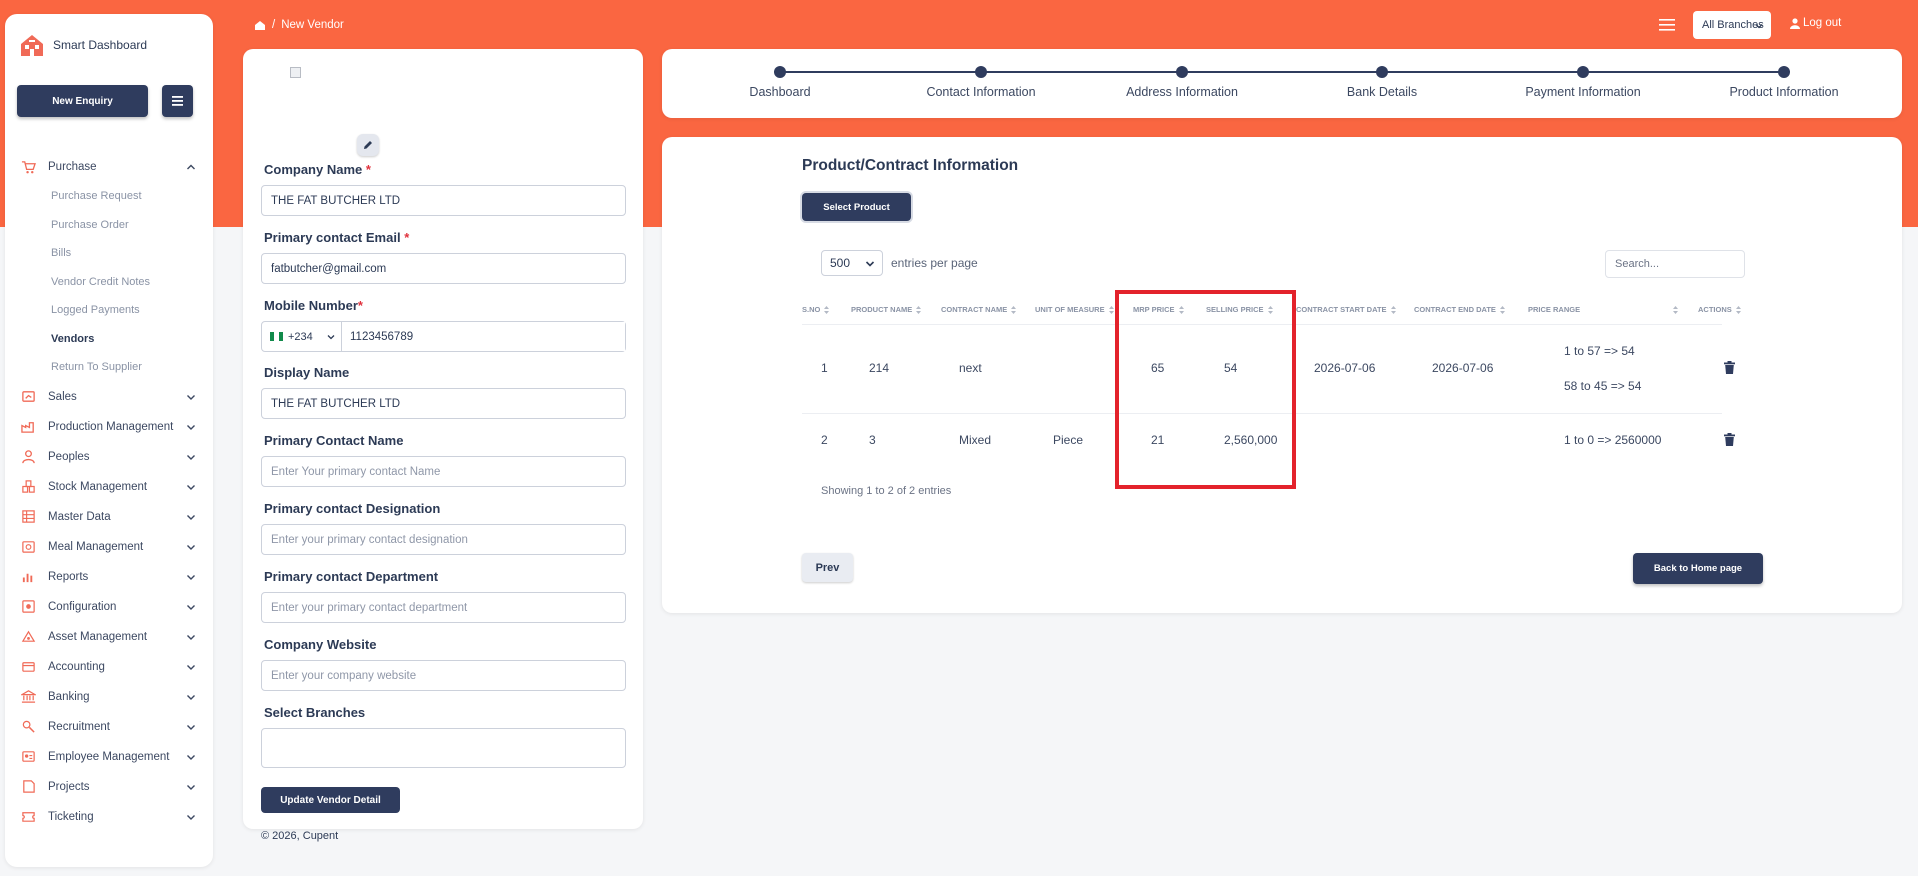 The height and width of the screenshot is (876, 1918). I want to click on home-icon, so click(260, 25).